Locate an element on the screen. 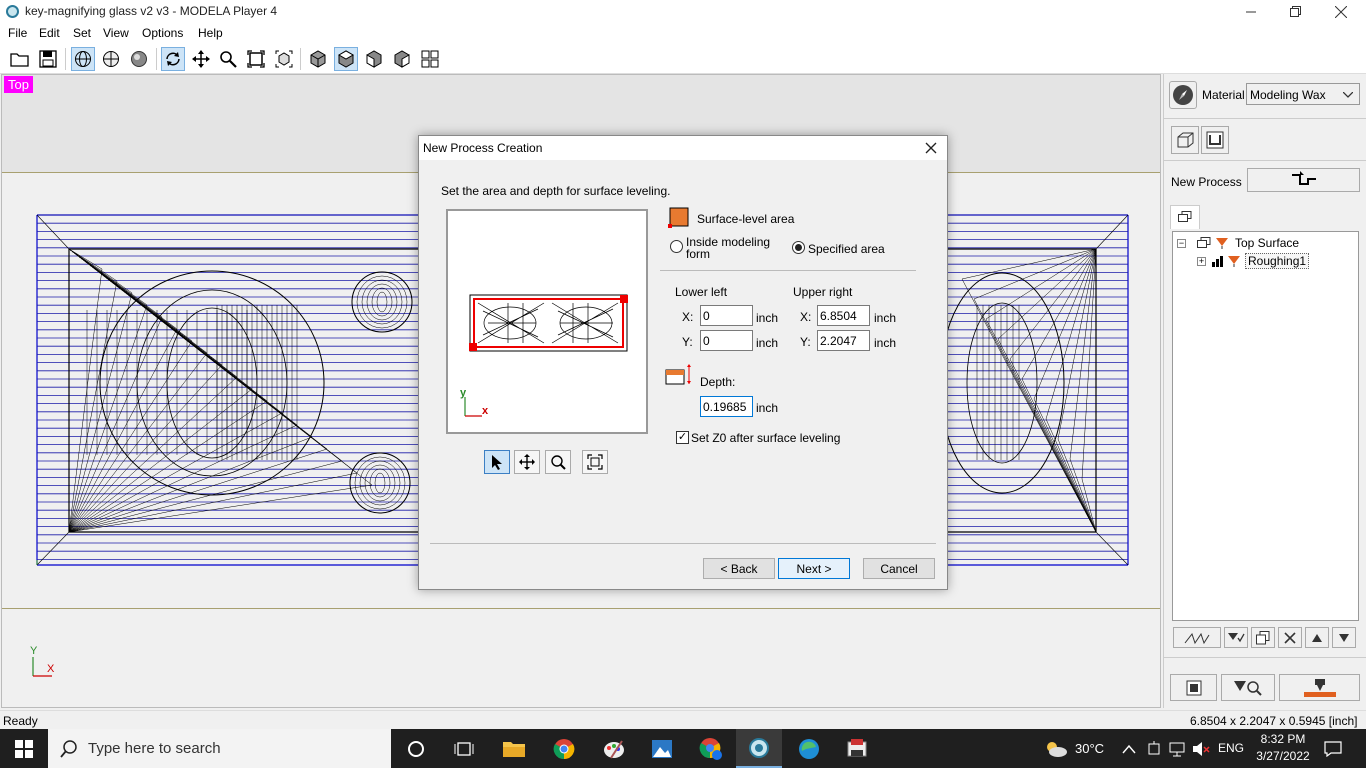 The height and width of the screenshot is (768, 1366). cube-side-icon is located at coordinates (402, 59).